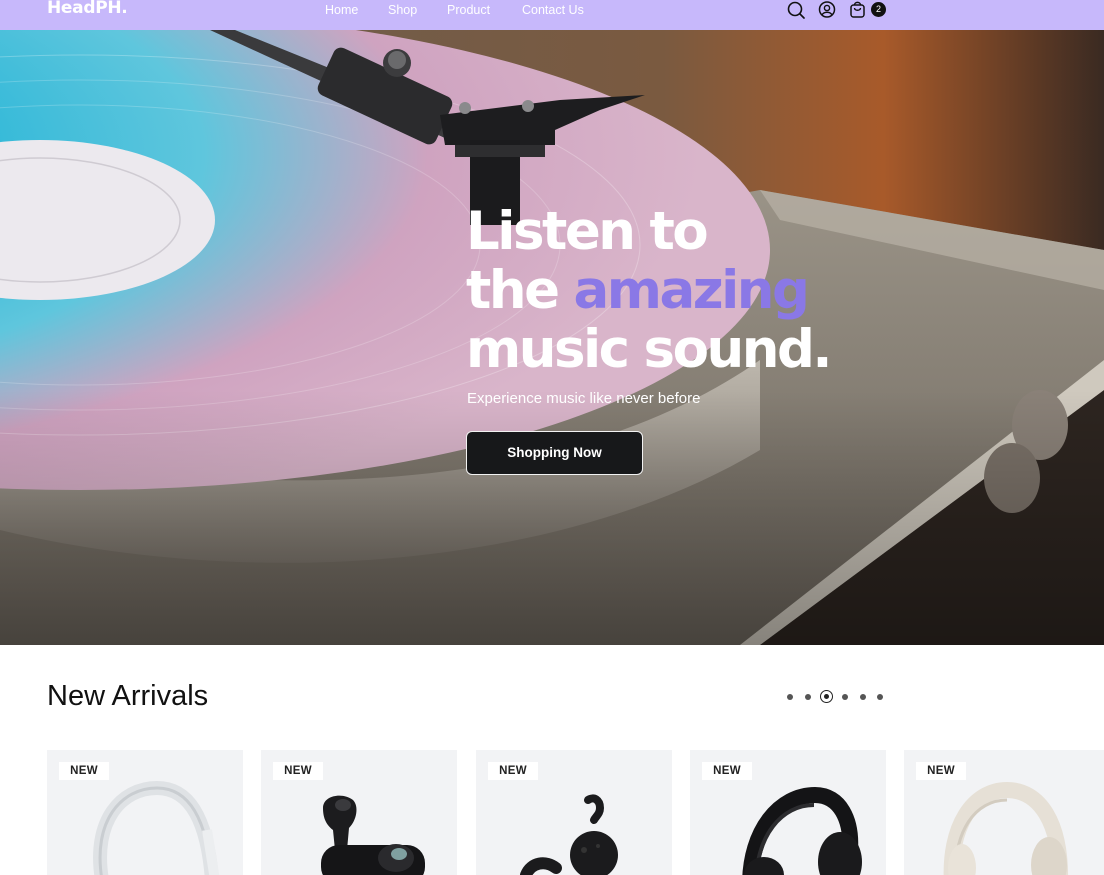  Describe the element at coordinates (649, 349) in the screenshot. I see `hero-title-line-3: music sound.` at that location.